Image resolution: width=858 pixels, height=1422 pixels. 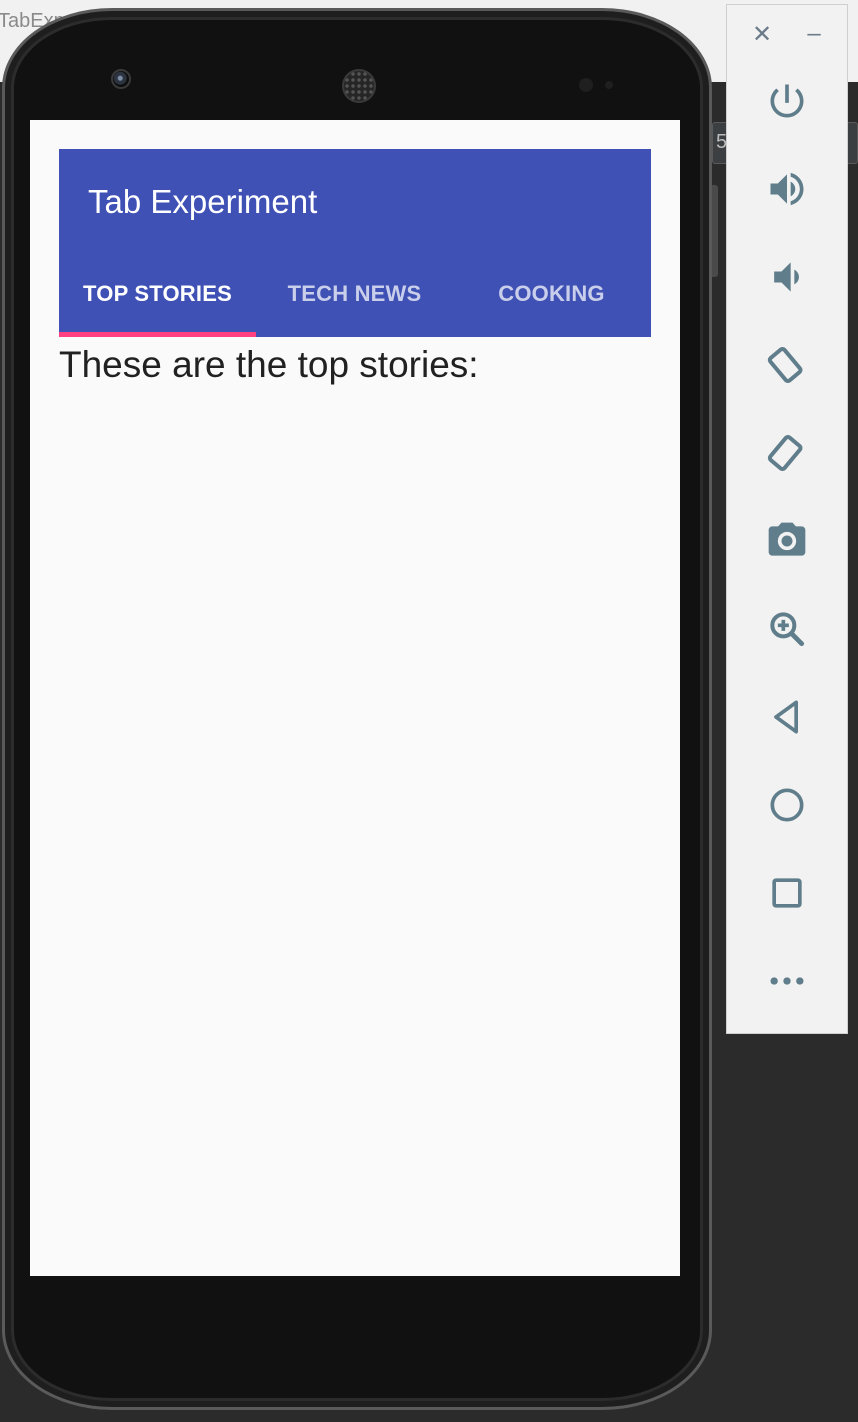 I want to click on minimize-icon: –, so click(x=814, y=34).